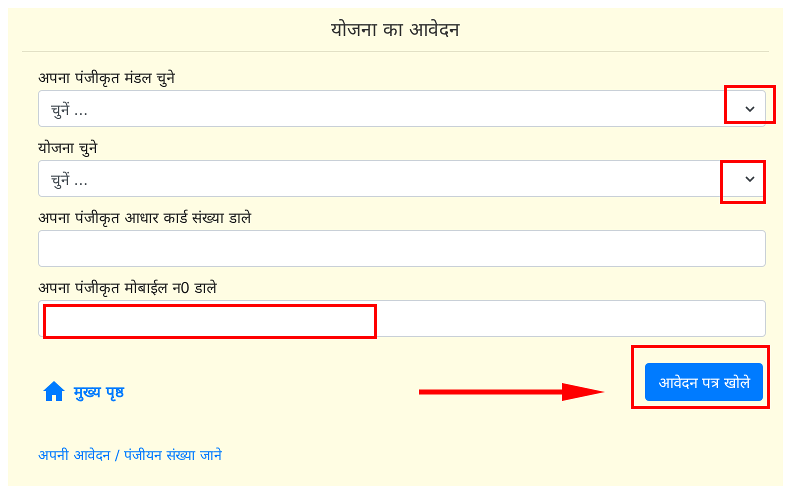  I want to click on footer-link: अपनी आवेदन / पंजीयन संख्या जाने, so click(130, 454).